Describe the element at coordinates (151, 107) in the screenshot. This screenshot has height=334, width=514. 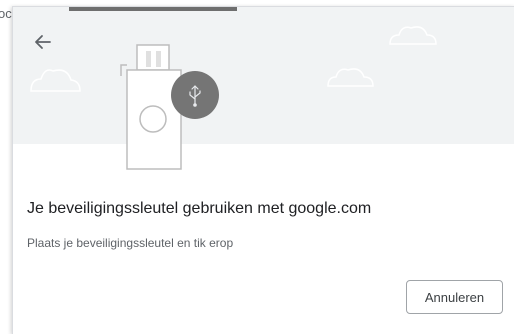
I see `security-key-icon` at that location.